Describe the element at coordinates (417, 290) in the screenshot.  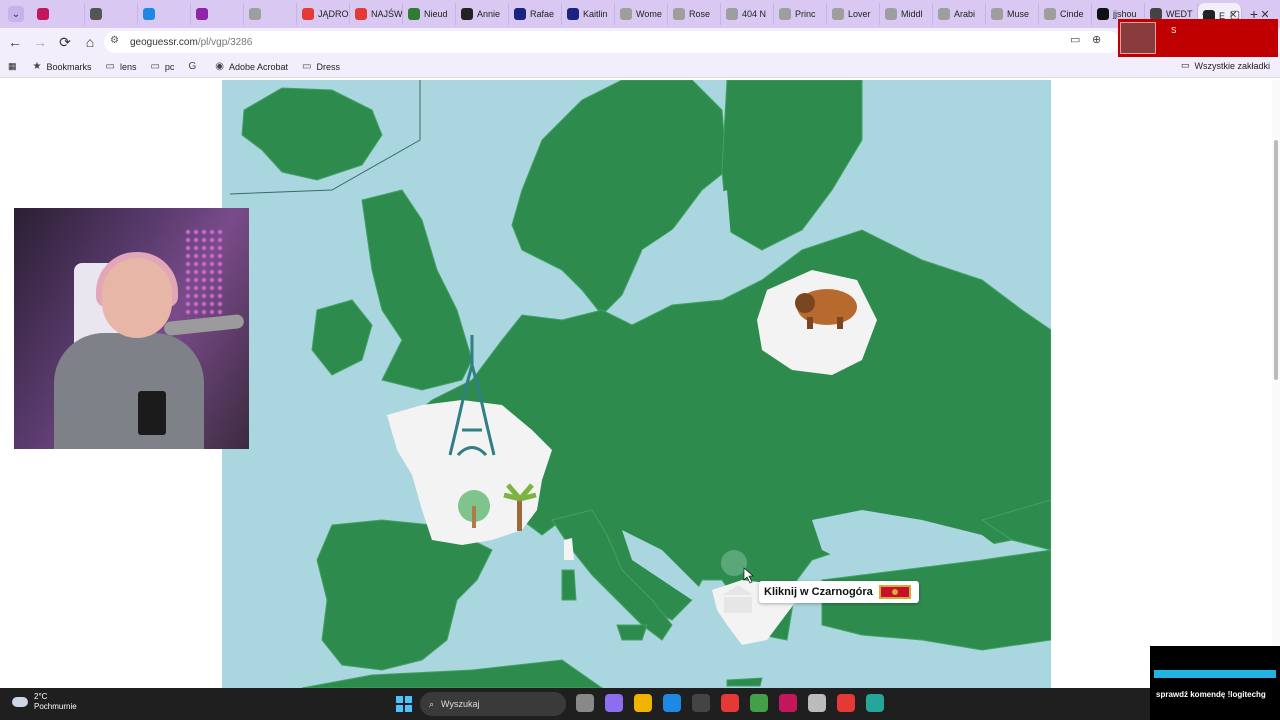
I see `country-uk` at that location.